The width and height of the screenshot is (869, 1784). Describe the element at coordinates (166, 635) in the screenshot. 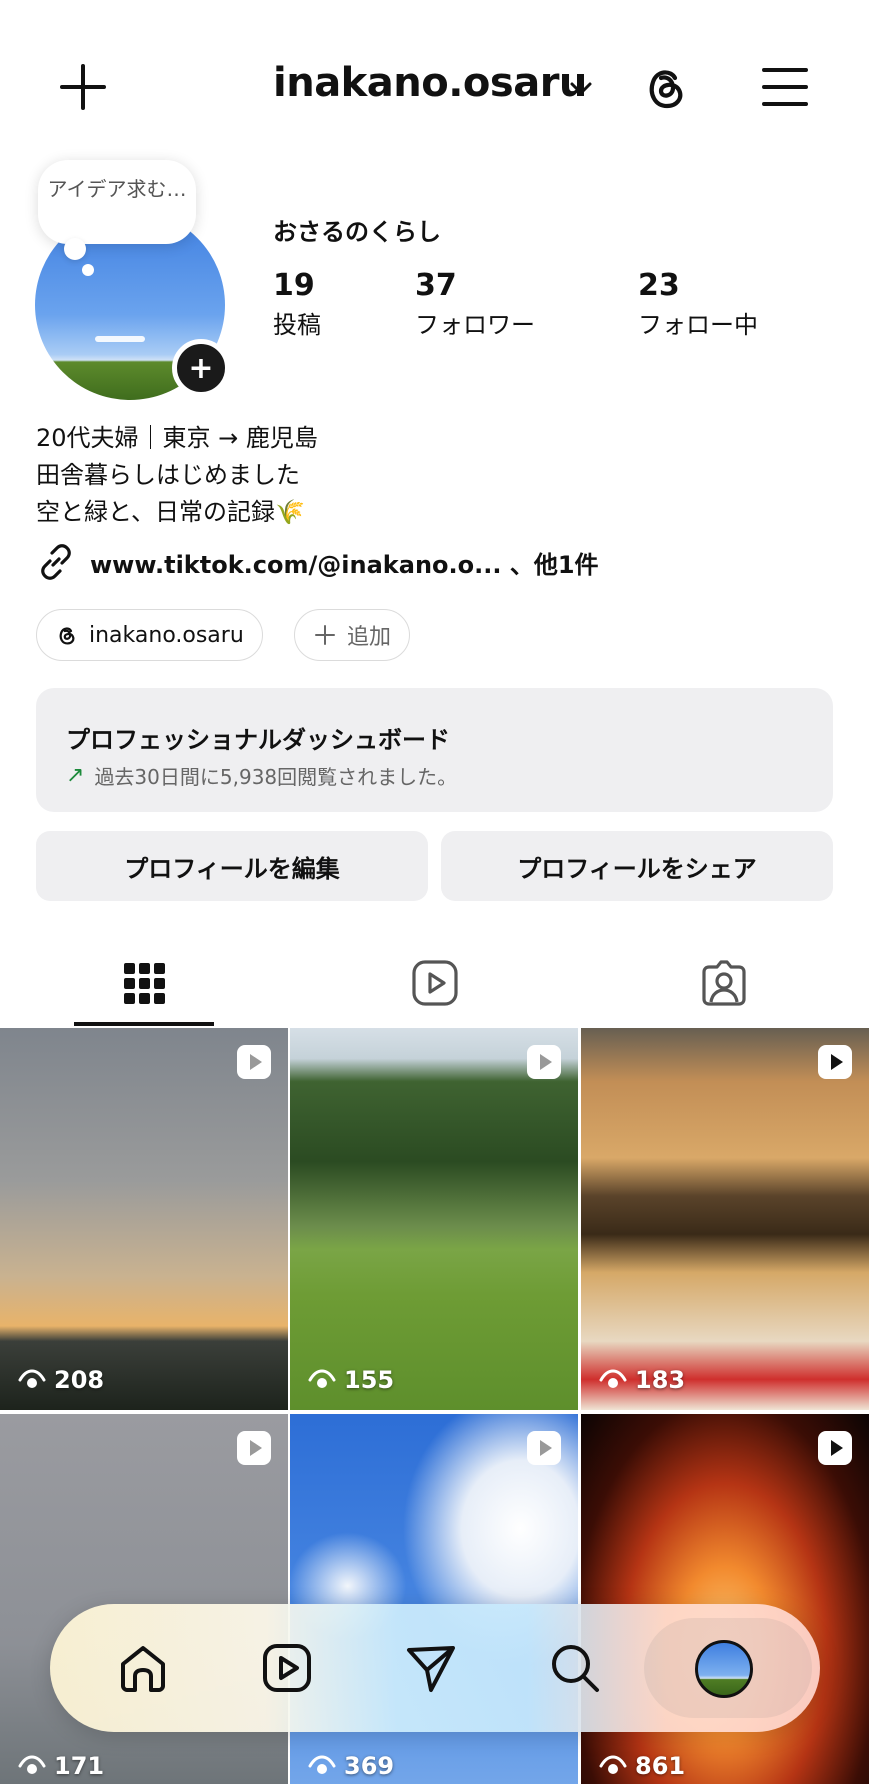

I see `threads-chip-label: inakano.osaru` at that location.